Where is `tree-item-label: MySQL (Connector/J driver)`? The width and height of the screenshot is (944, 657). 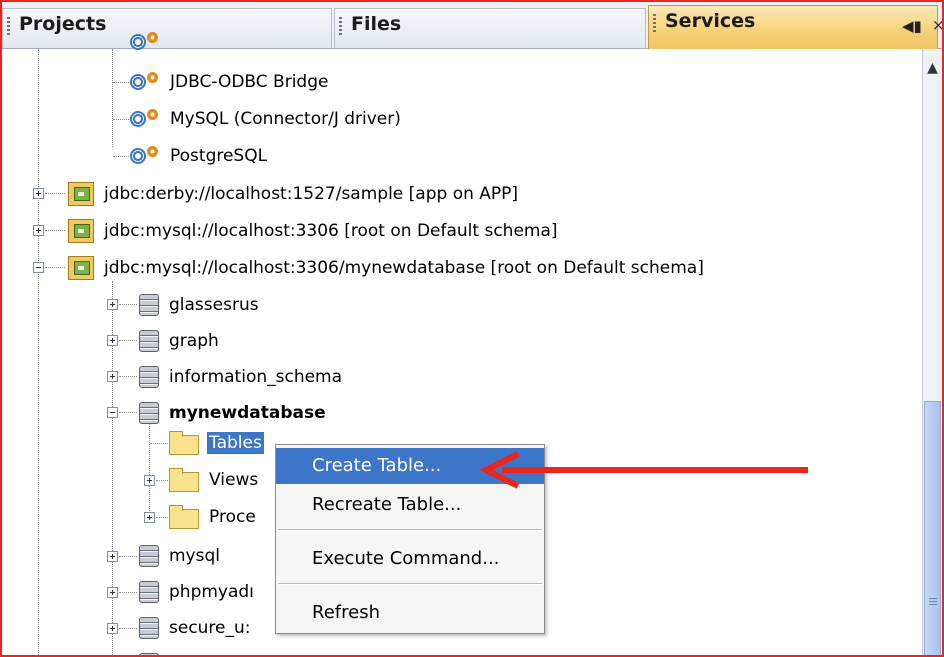
tree-item-label: MySQL (Connector/J driver) is located at coordinates (285, 119).